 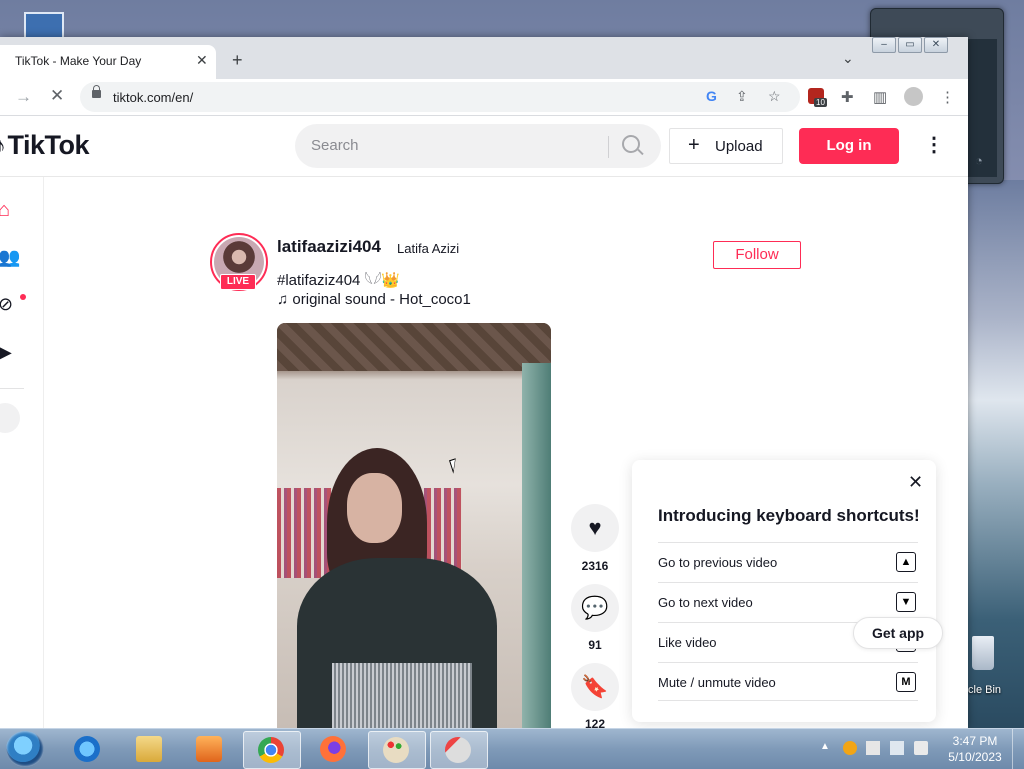 What do you see at coordinates (478, 146) in the screenshot?
I see `search-input: Search` at bounding box center [478, 146].